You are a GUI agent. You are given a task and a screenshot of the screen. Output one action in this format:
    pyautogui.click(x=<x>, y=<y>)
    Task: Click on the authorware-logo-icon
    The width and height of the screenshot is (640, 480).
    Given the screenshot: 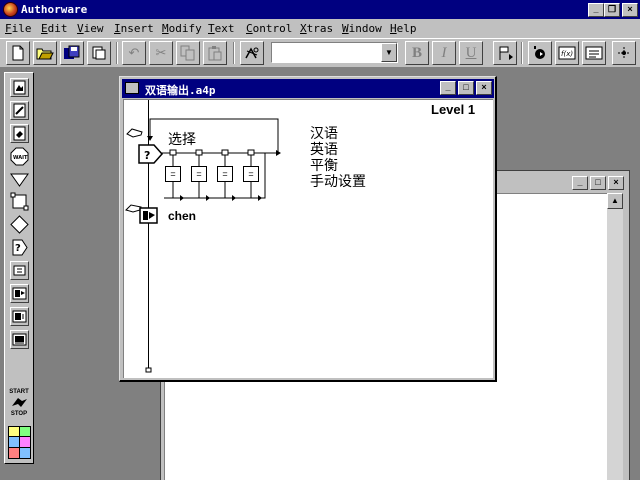 What is the action you would take?
    pyautogui.click(x=10, y=9)
    